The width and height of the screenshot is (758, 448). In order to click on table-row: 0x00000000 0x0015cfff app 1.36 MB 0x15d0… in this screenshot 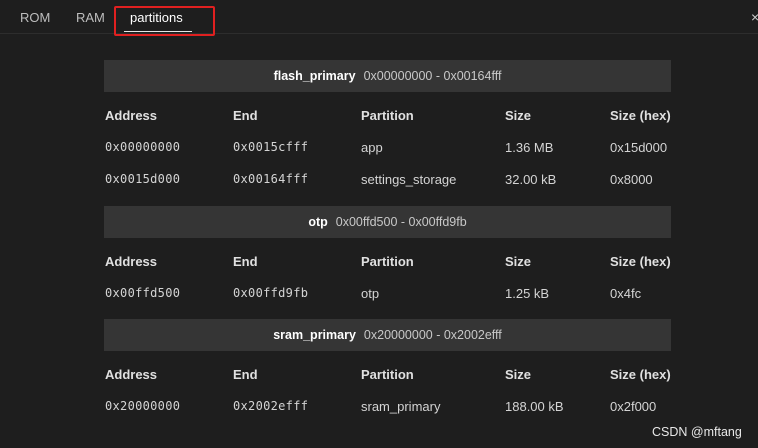, I will do `click(387, 148)`.